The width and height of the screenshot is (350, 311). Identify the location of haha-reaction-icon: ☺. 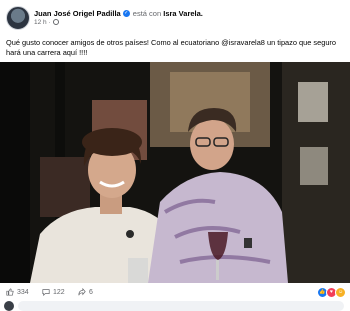
(340, 292).